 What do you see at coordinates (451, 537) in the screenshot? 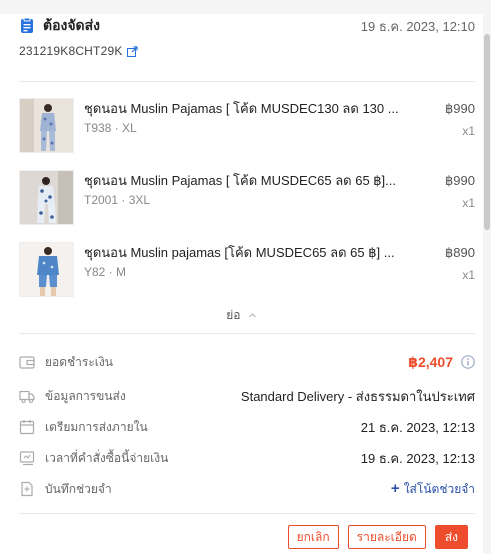
I see `ship-button: ส่ง` at bounding box center [451, 537].